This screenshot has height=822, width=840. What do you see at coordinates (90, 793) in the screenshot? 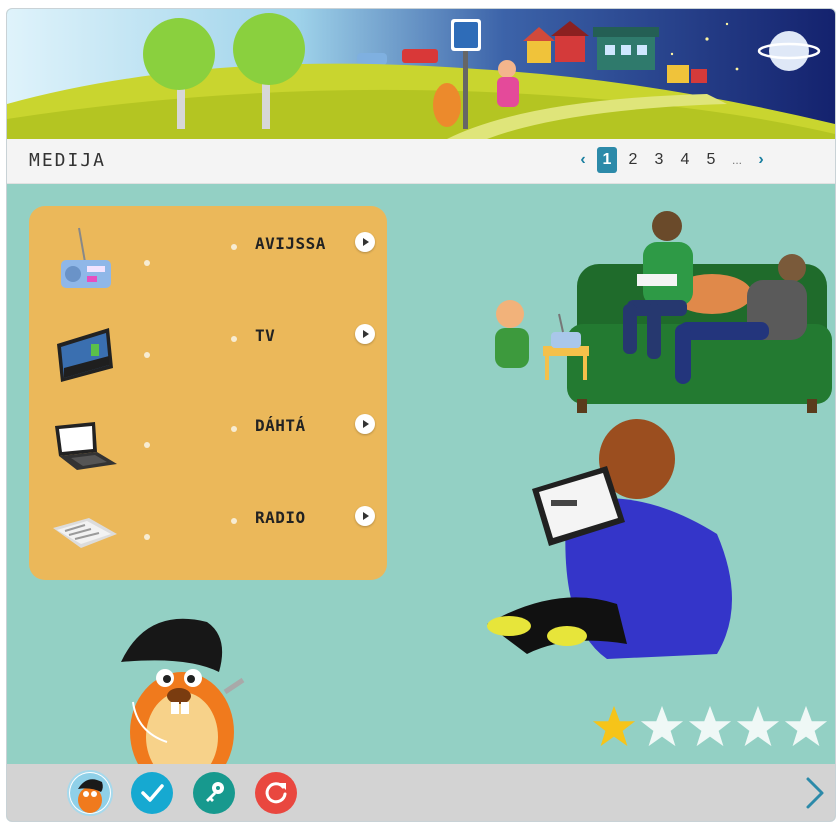
I see `mascot-avatar-button` at bounding box center [90, 793].